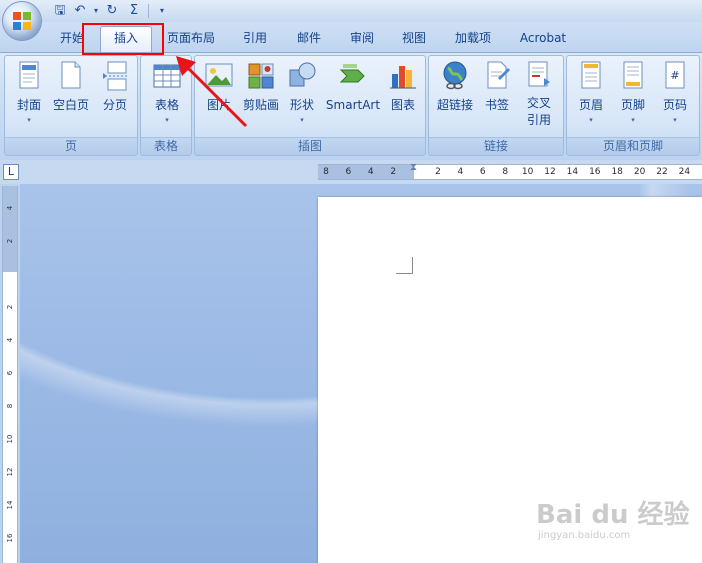  Describe the element at coordinates (126, 39) in the screenshot. I see `tab-insert: 插入` at that location.